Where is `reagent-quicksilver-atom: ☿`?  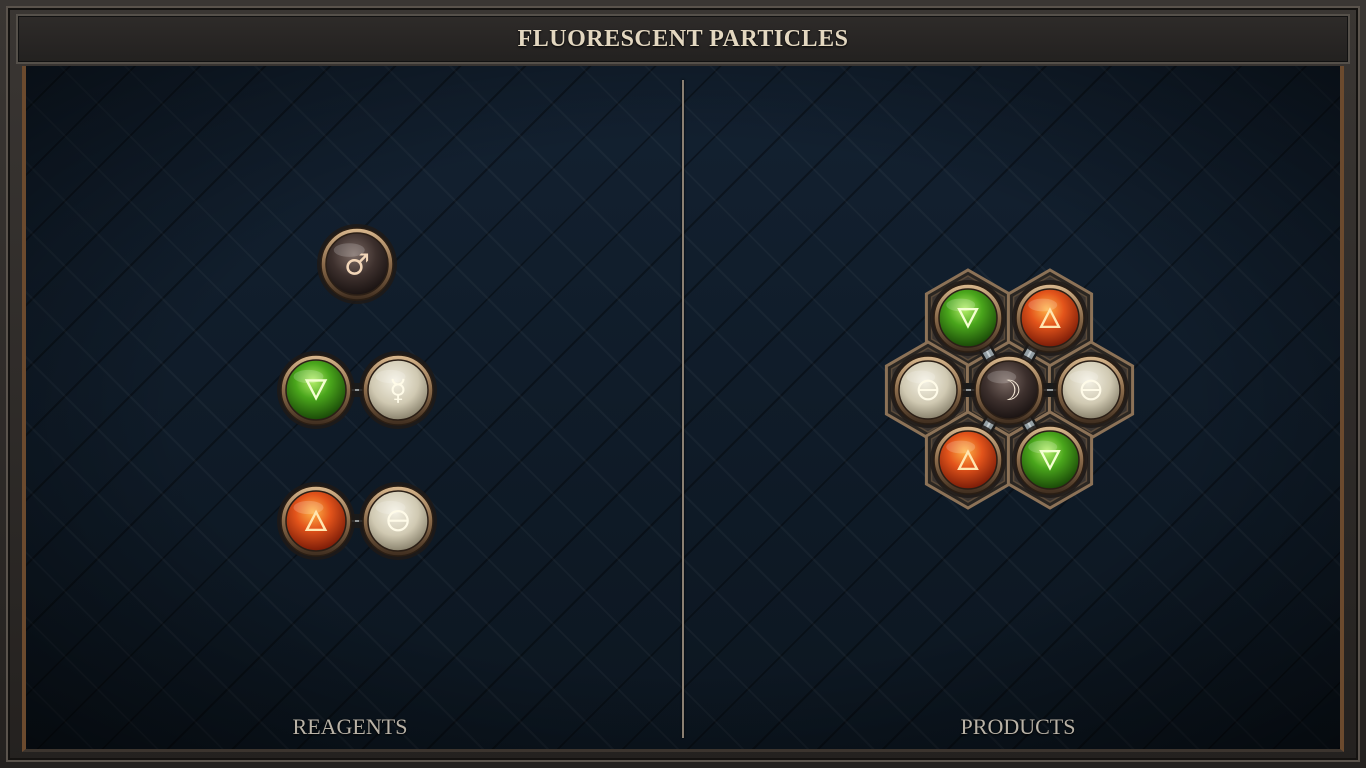 reagent-quicksilver-atom: ☿ is located at coordinates (398, 390).